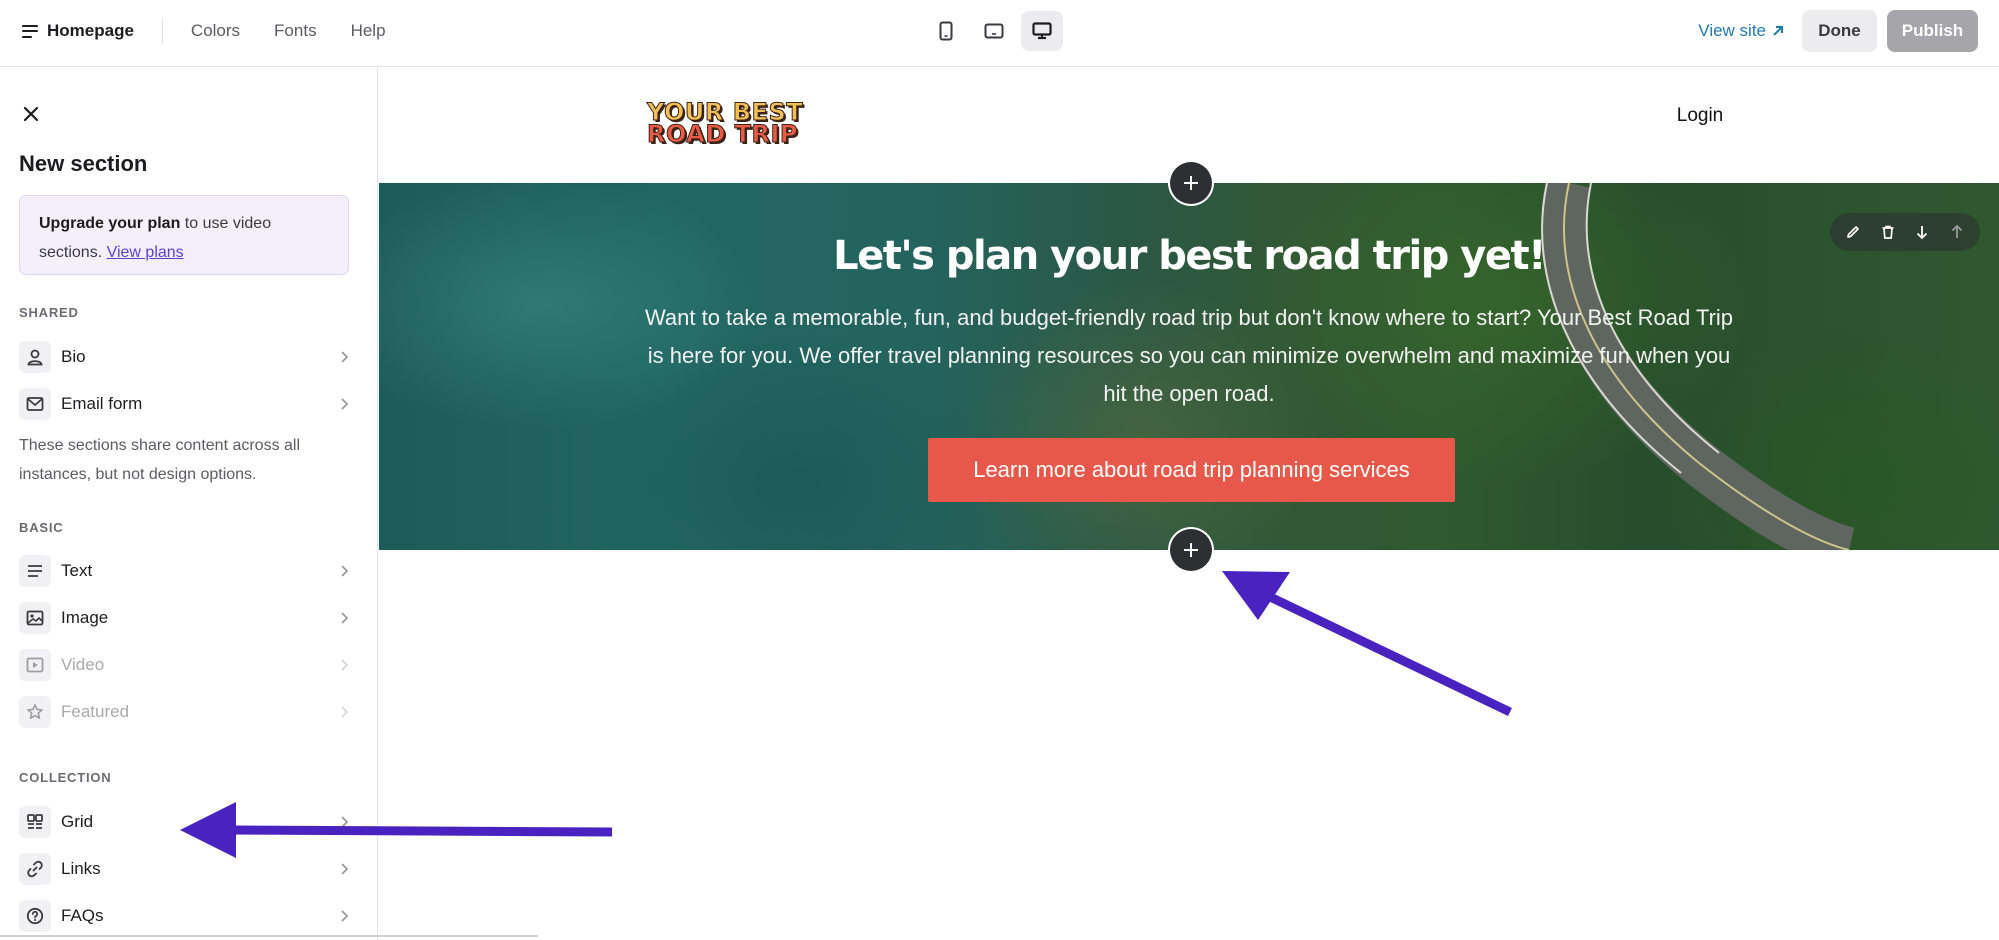 This screenshot has height=940, width=1999. Describe the element at coordinates (65, 777) in the screenshot. I see `collection-section-label: COLLECTION` at that location.